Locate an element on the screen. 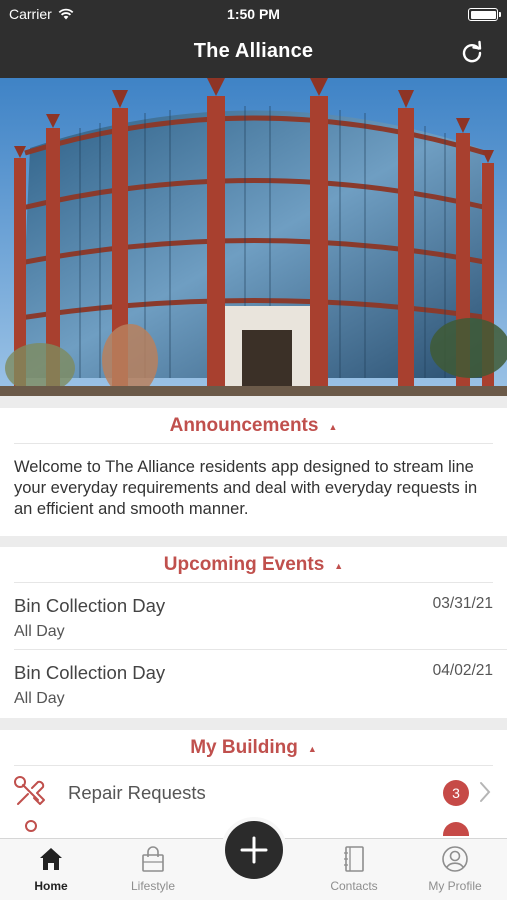 The width and height of the screenshot is (507, 900). plus-icon is located at coordinates (254, 850).